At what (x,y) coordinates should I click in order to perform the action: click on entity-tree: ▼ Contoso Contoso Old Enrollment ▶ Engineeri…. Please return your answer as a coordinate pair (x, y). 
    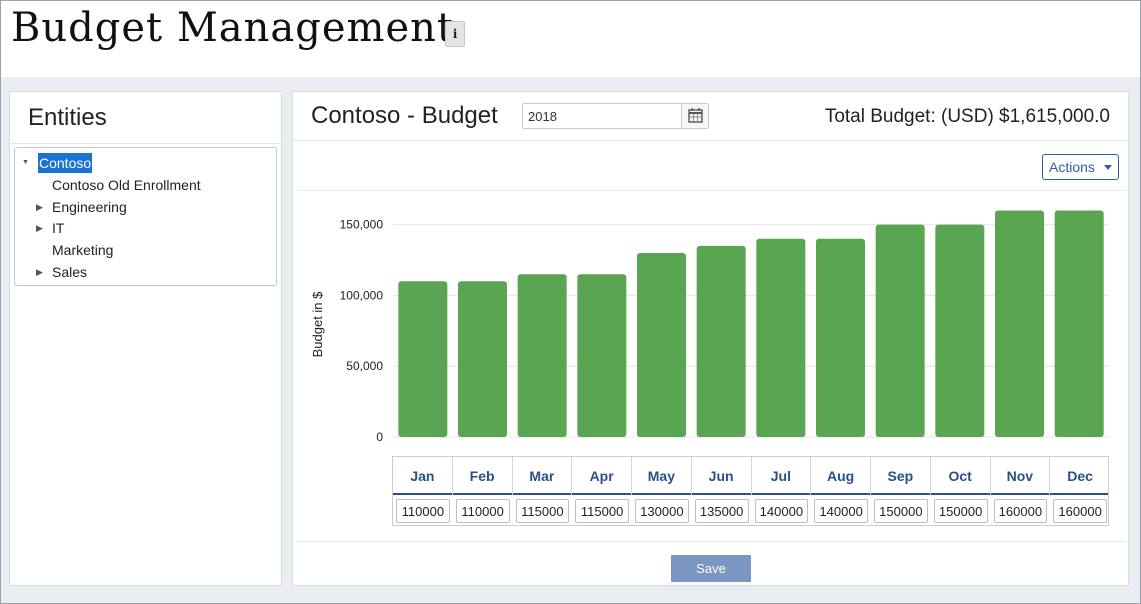
    Looking at the image, I should click on (145, 216).